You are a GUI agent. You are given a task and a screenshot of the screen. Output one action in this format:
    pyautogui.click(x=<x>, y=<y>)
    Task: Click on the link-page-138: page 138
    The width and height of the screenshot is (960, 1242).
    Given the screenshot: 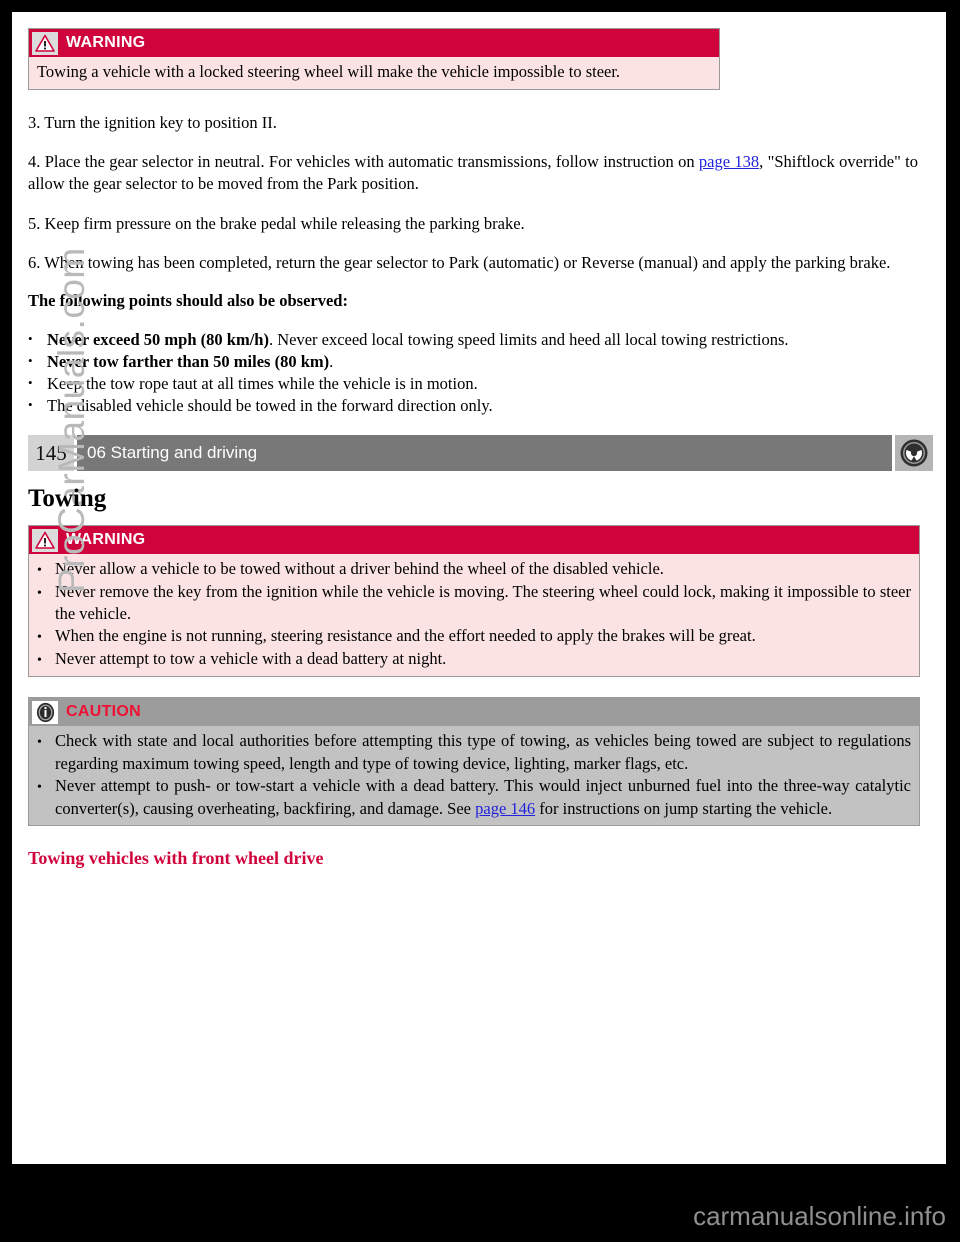 What is the action you would take?
    pyautogui.click(x=729, y=161)
    